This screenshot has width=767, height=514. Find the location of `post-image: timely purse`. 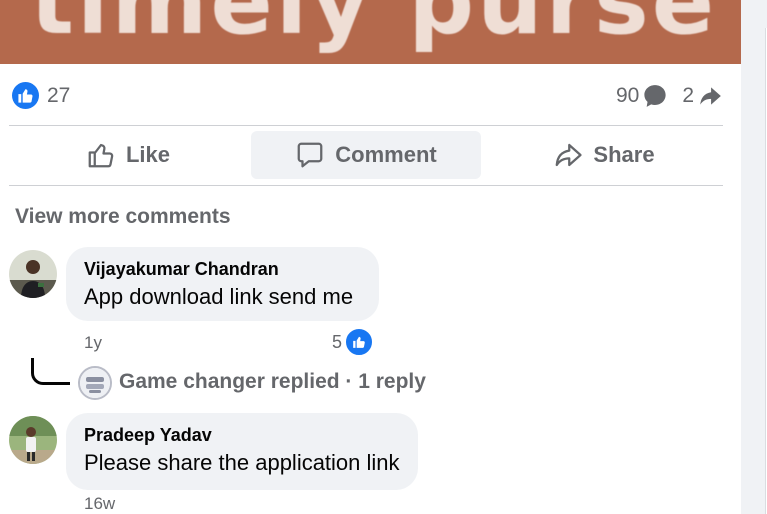

post-image: timely purse is located at coordinates (370, 32).